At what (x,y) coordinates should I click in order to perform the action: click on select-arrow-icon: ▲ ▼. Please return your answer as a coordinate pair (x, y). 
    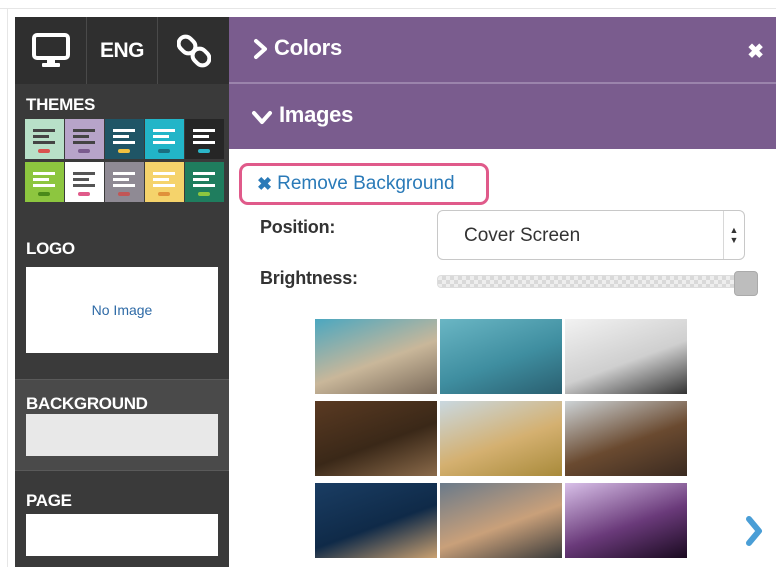
    Looking at the image, I should click on (733, 235).